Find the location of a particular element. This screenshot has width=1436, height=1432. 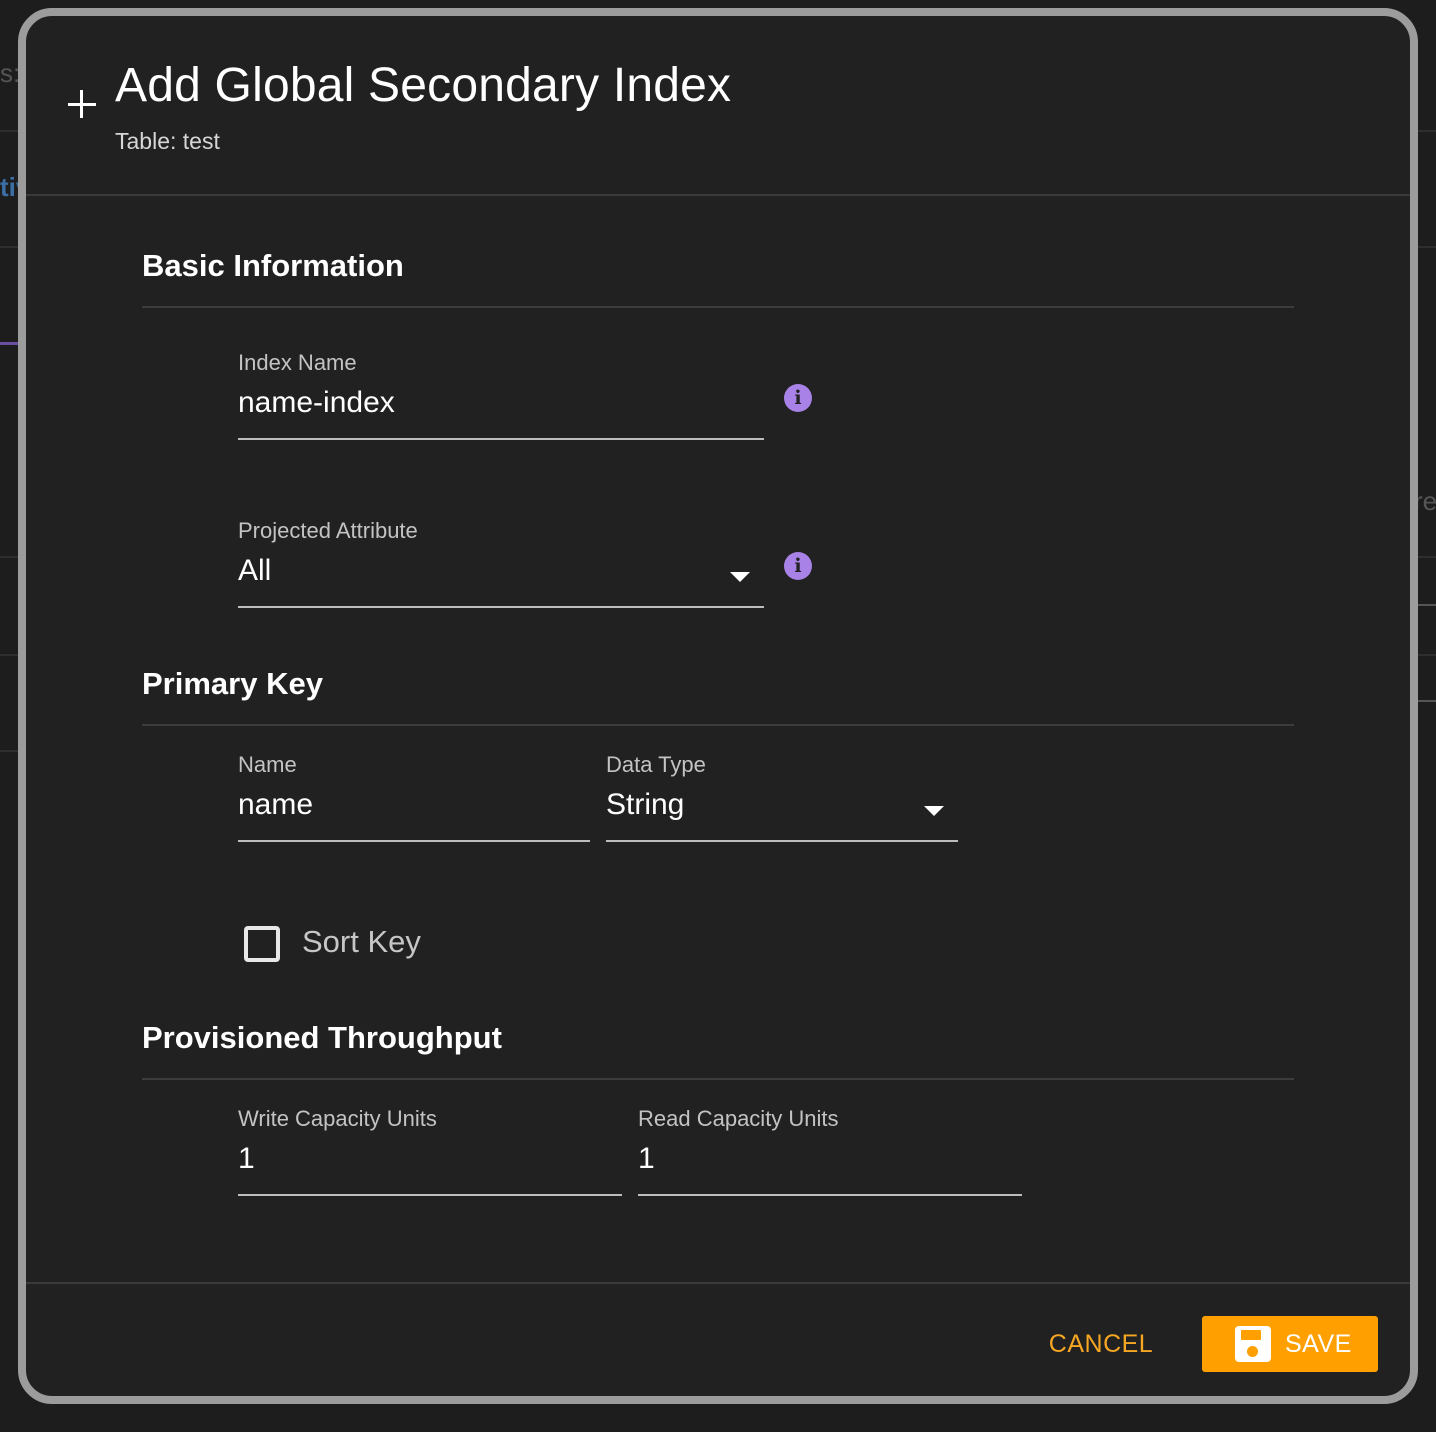

projected-attribute-label: Projected Attribute is located at coordinates (328, 530).